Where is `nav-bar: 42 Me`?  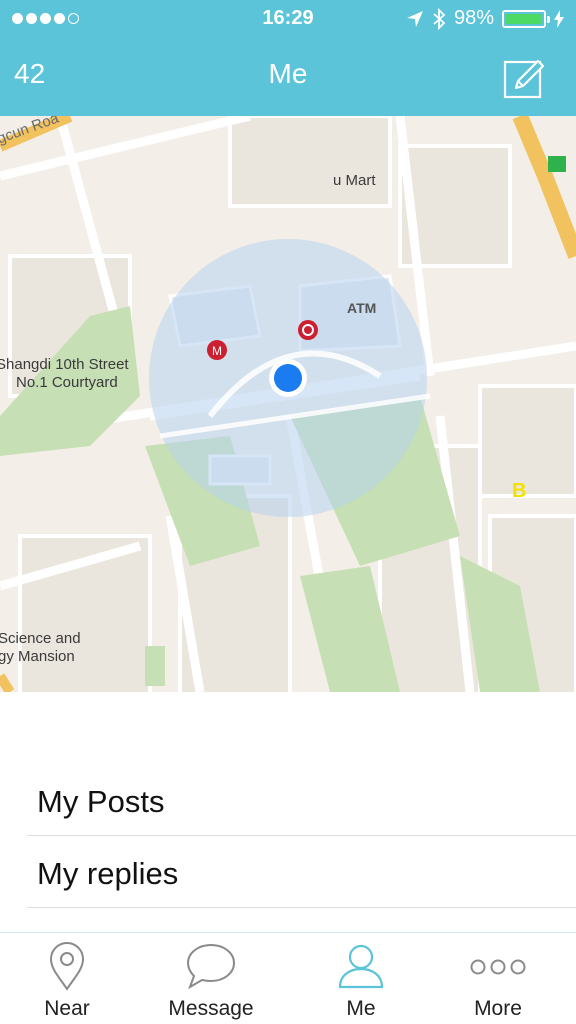 nav-bar: 42 Me is located at coordinates (288, 77).